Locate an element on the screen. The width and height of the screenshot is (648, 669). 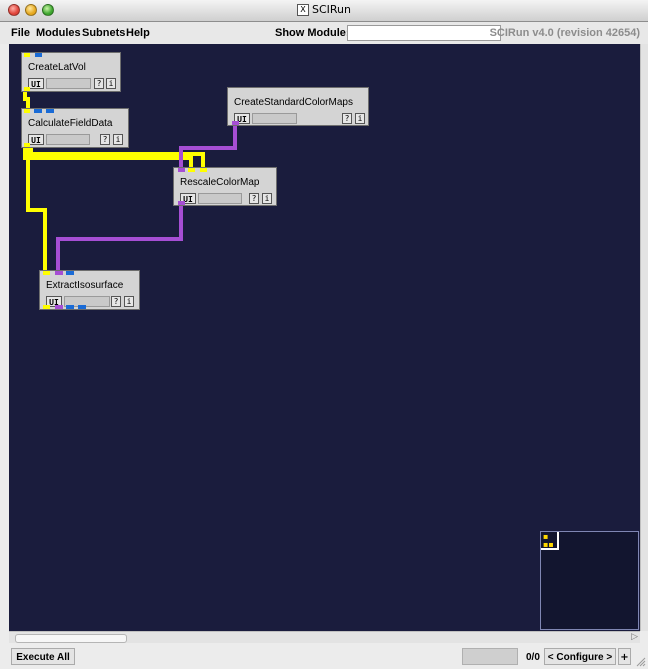
menu-file: File is located at coordinates (20, 33).